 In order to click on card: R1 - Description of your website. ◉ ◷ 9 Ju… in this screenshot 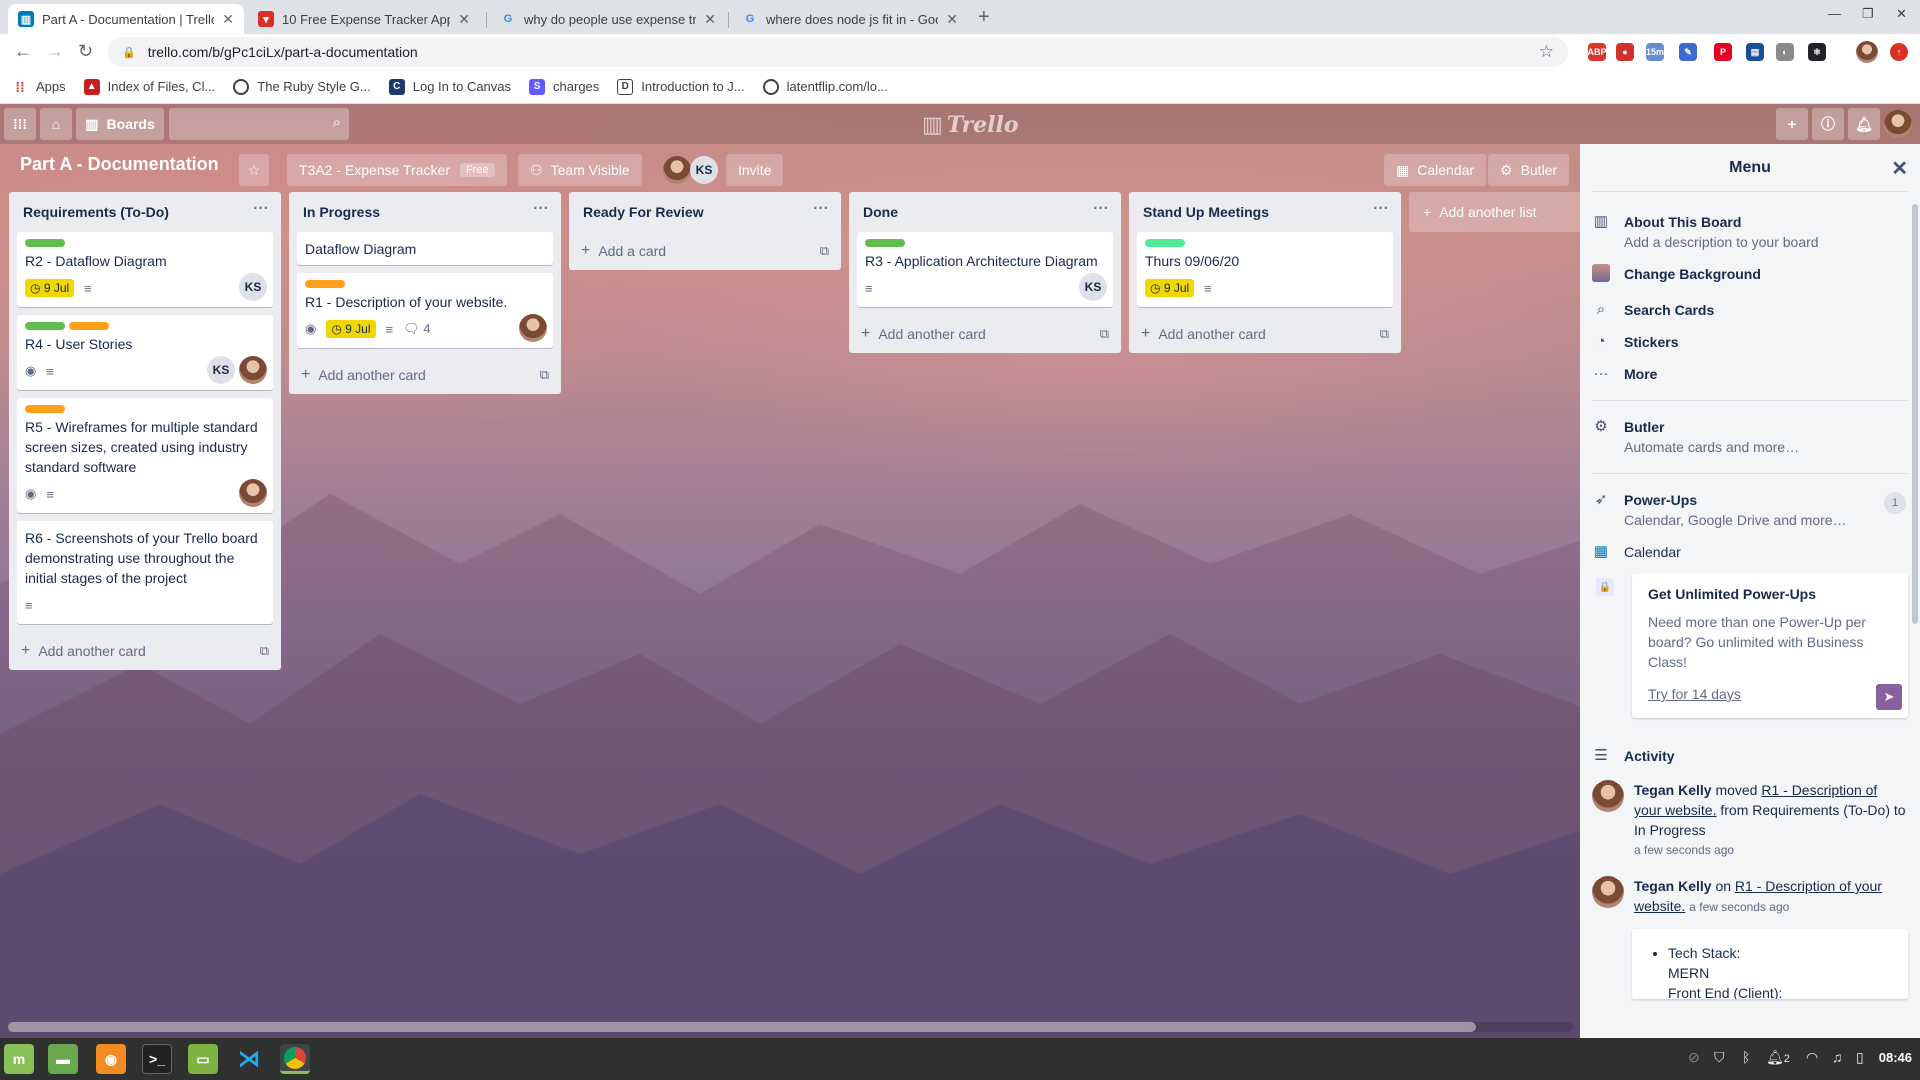, I will do `click(425, 310)`.